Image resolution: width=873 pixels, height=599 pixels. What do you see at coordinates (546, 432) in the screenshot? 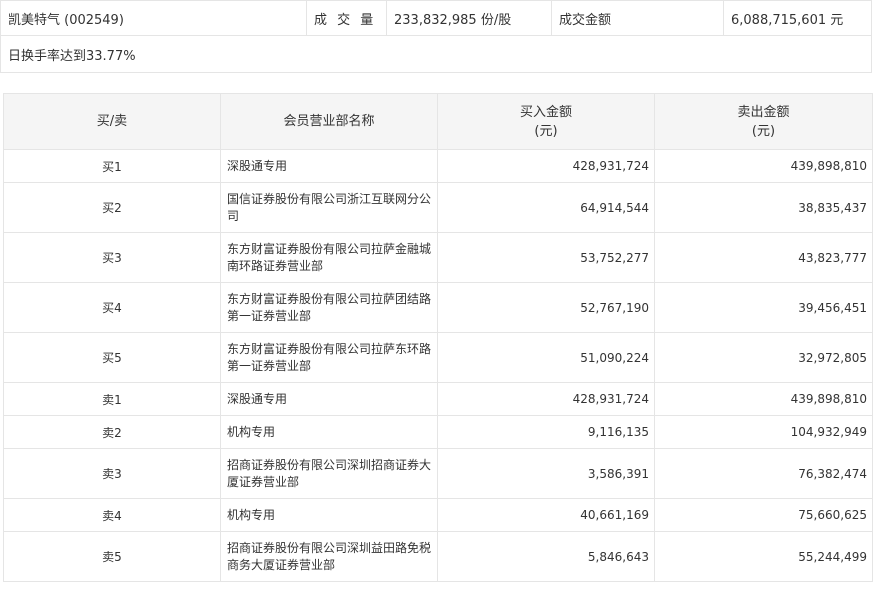
I see `buy-amount-cell: 9,116,135` at bounding box center [546, 432].